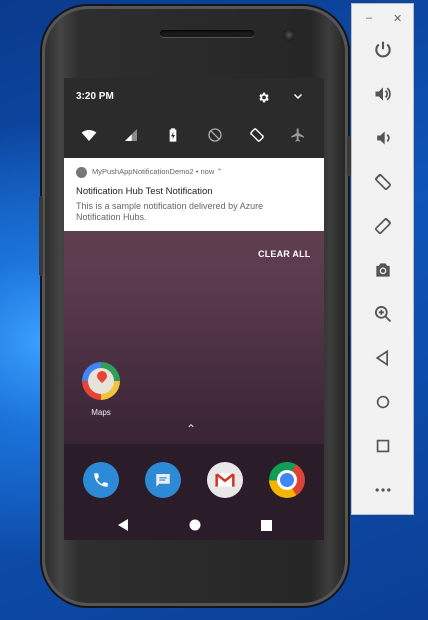  What do you see at coordinates (383, 446) in the screenshot?
I see `overview-icon` at bounding box center [383, 446].